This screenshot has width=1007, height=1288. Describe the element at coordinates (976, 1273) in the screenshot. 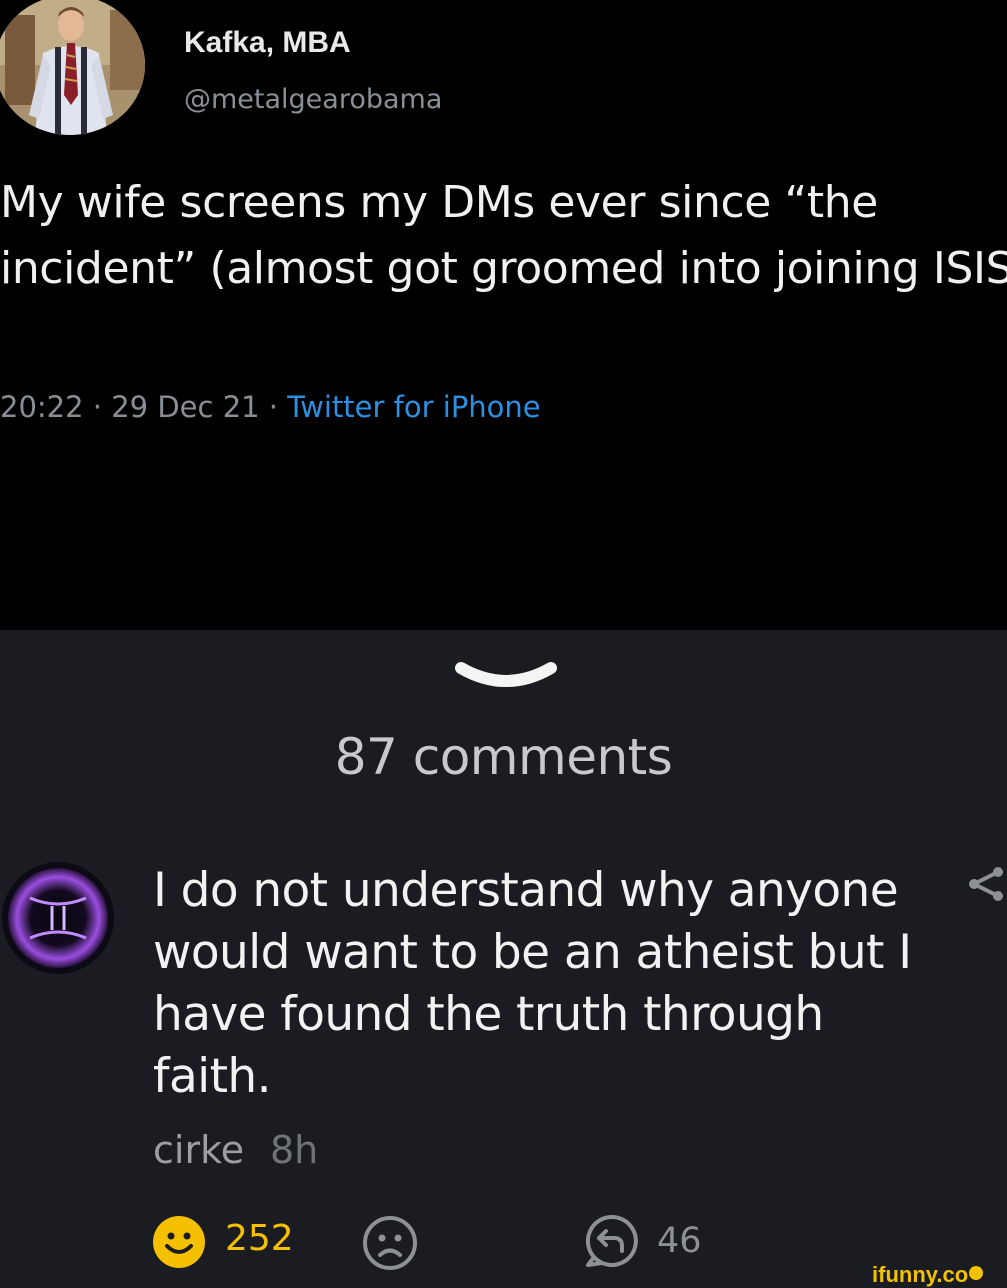

I see `watermark-face-icon` at that location.